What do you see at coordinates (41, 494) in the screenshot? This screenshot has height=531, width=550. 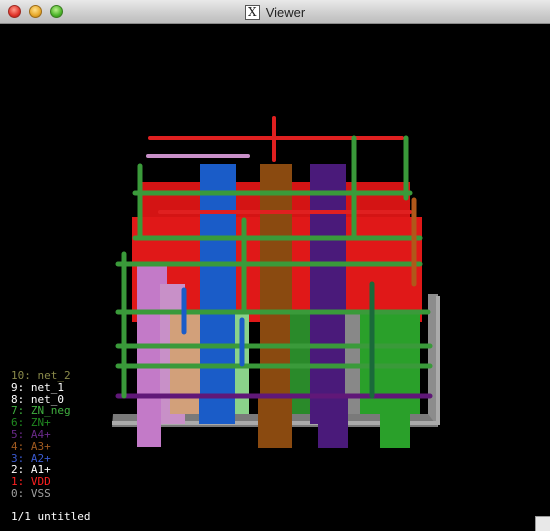 I see `legend-item-vss: 0: VSS` at bounding box center [41, 494].